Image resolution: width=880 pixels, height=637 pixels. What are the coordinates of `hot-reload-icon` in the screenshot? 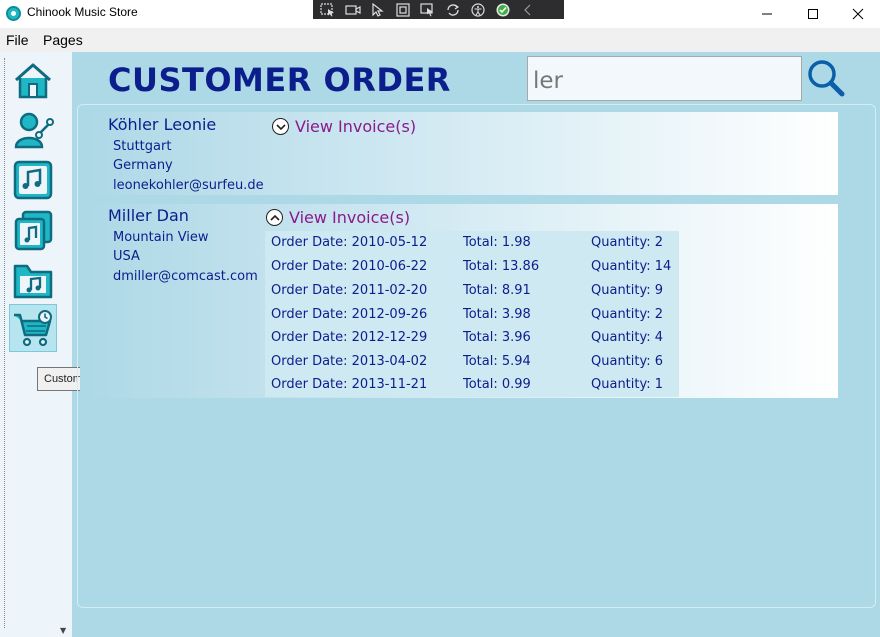 It's located at (453, 9).